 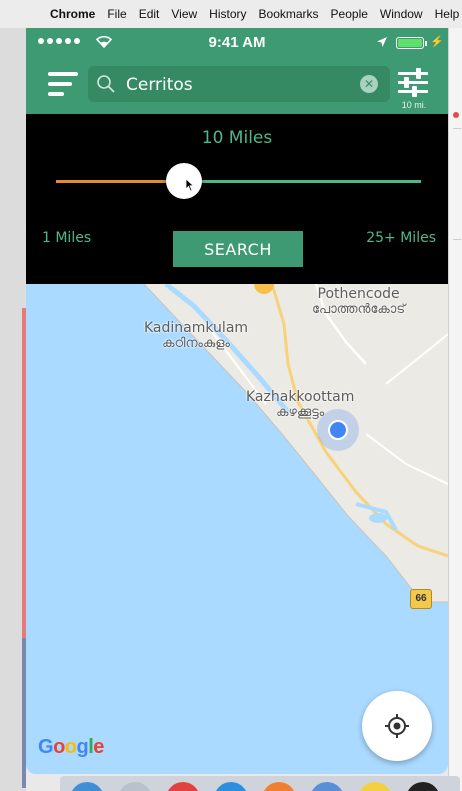 I want to click on slider-track-filled, so click(x=120, y=181).